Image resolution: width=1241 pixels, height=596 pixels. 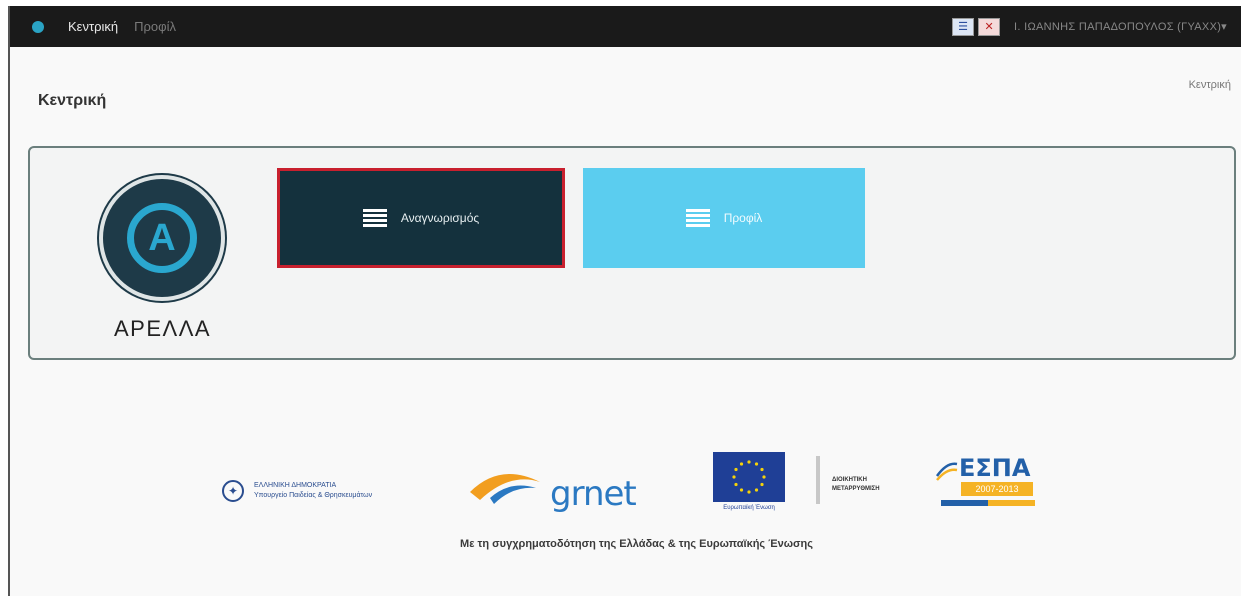 What do you see at coordinates (818, 480) in the screenshot?
I see `column-icon` at bounding box center [818, 480].